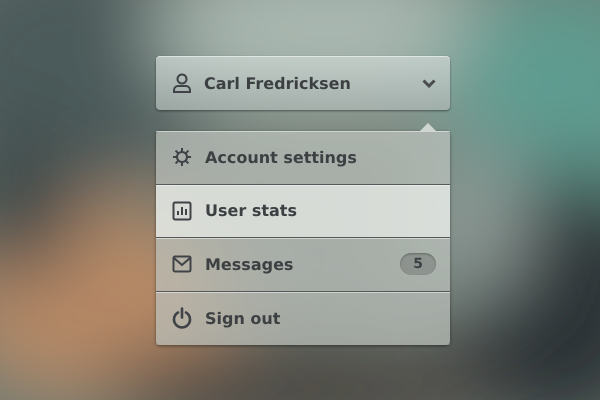 Image resolution: width=600 pixels, height=400 pixels. Describe the element at coordinates (182, 210) in the screenshot. I see `bar-chart-icon` at that location.